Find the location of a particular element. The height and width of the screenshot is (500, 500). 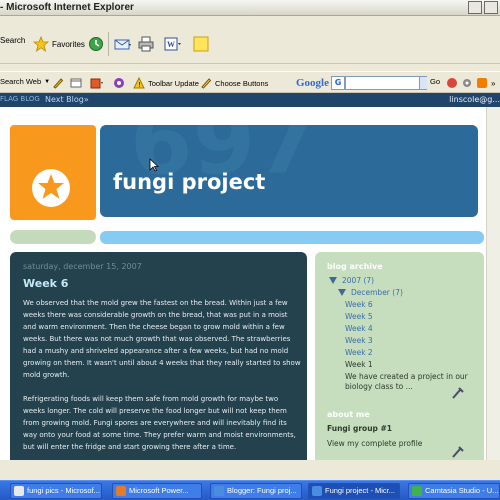

word-icon: W is located at coordinates (172, 44).